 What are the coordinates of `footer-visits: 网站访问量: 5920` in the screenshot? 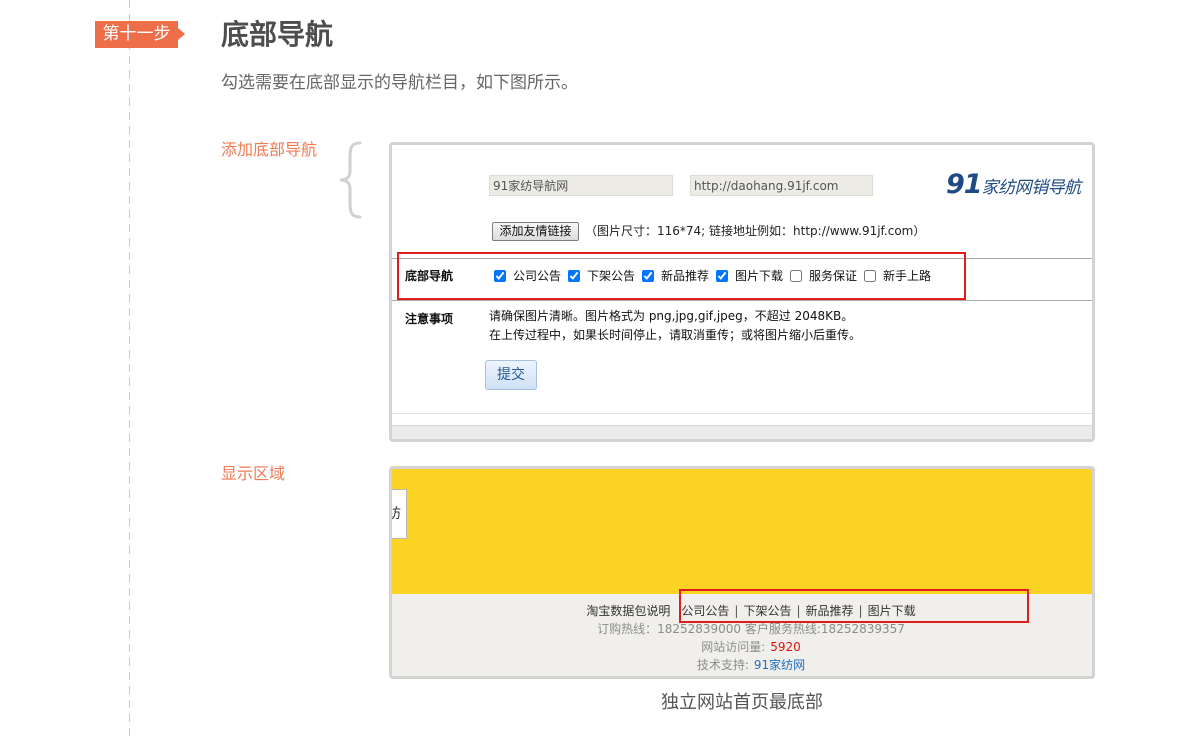 It's located at (742, 647).